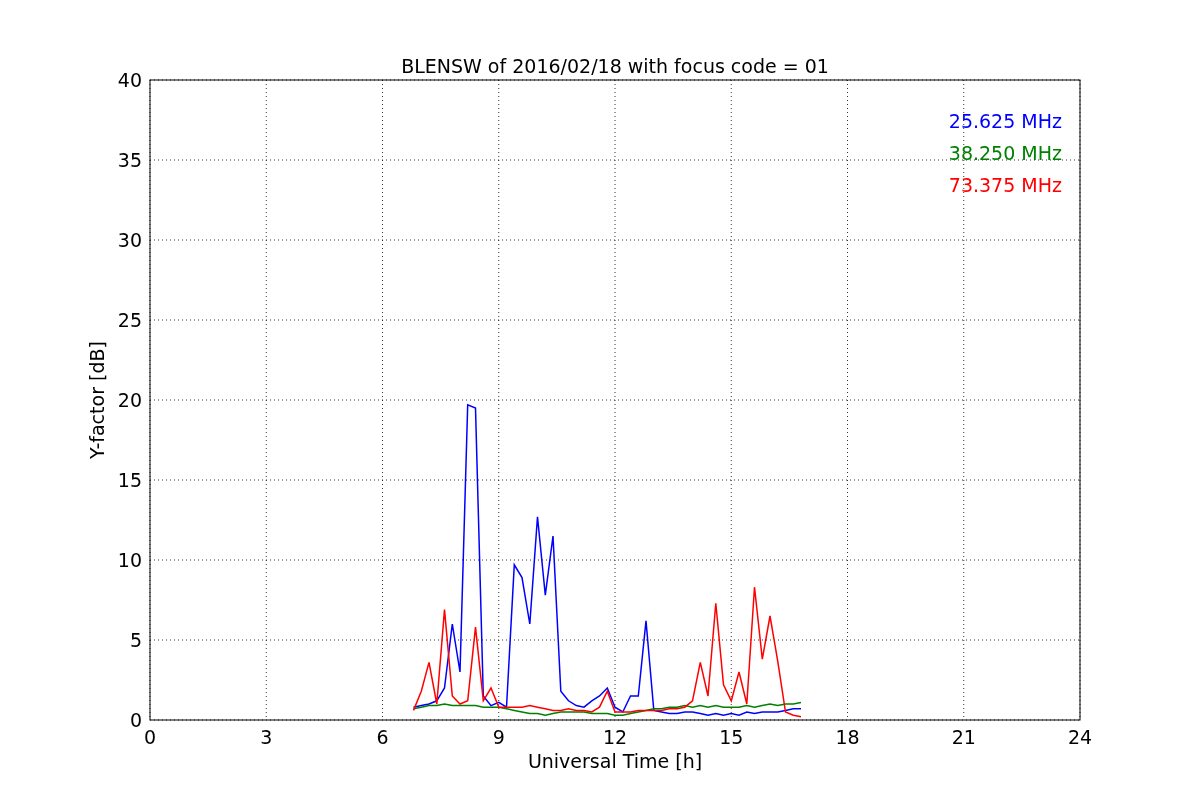 This screenshot has height=800, width=1200. Describe the element at coordinates (150, 737) in the screenshot. I see `x-tick-label: 0` at that location.